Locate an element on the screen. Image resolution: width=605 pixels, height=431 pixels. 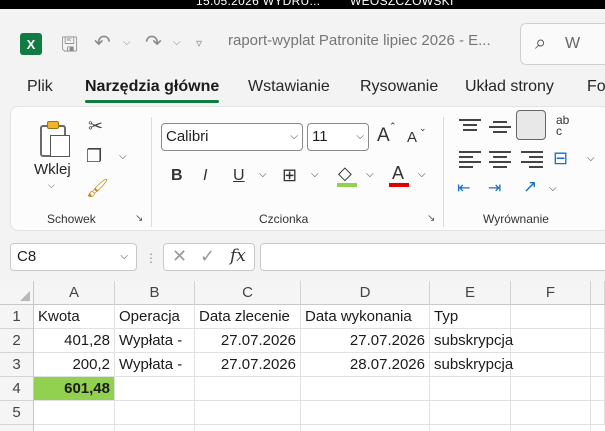
cell-c2: 27.07.2026 is located at coordinates (248, 341).